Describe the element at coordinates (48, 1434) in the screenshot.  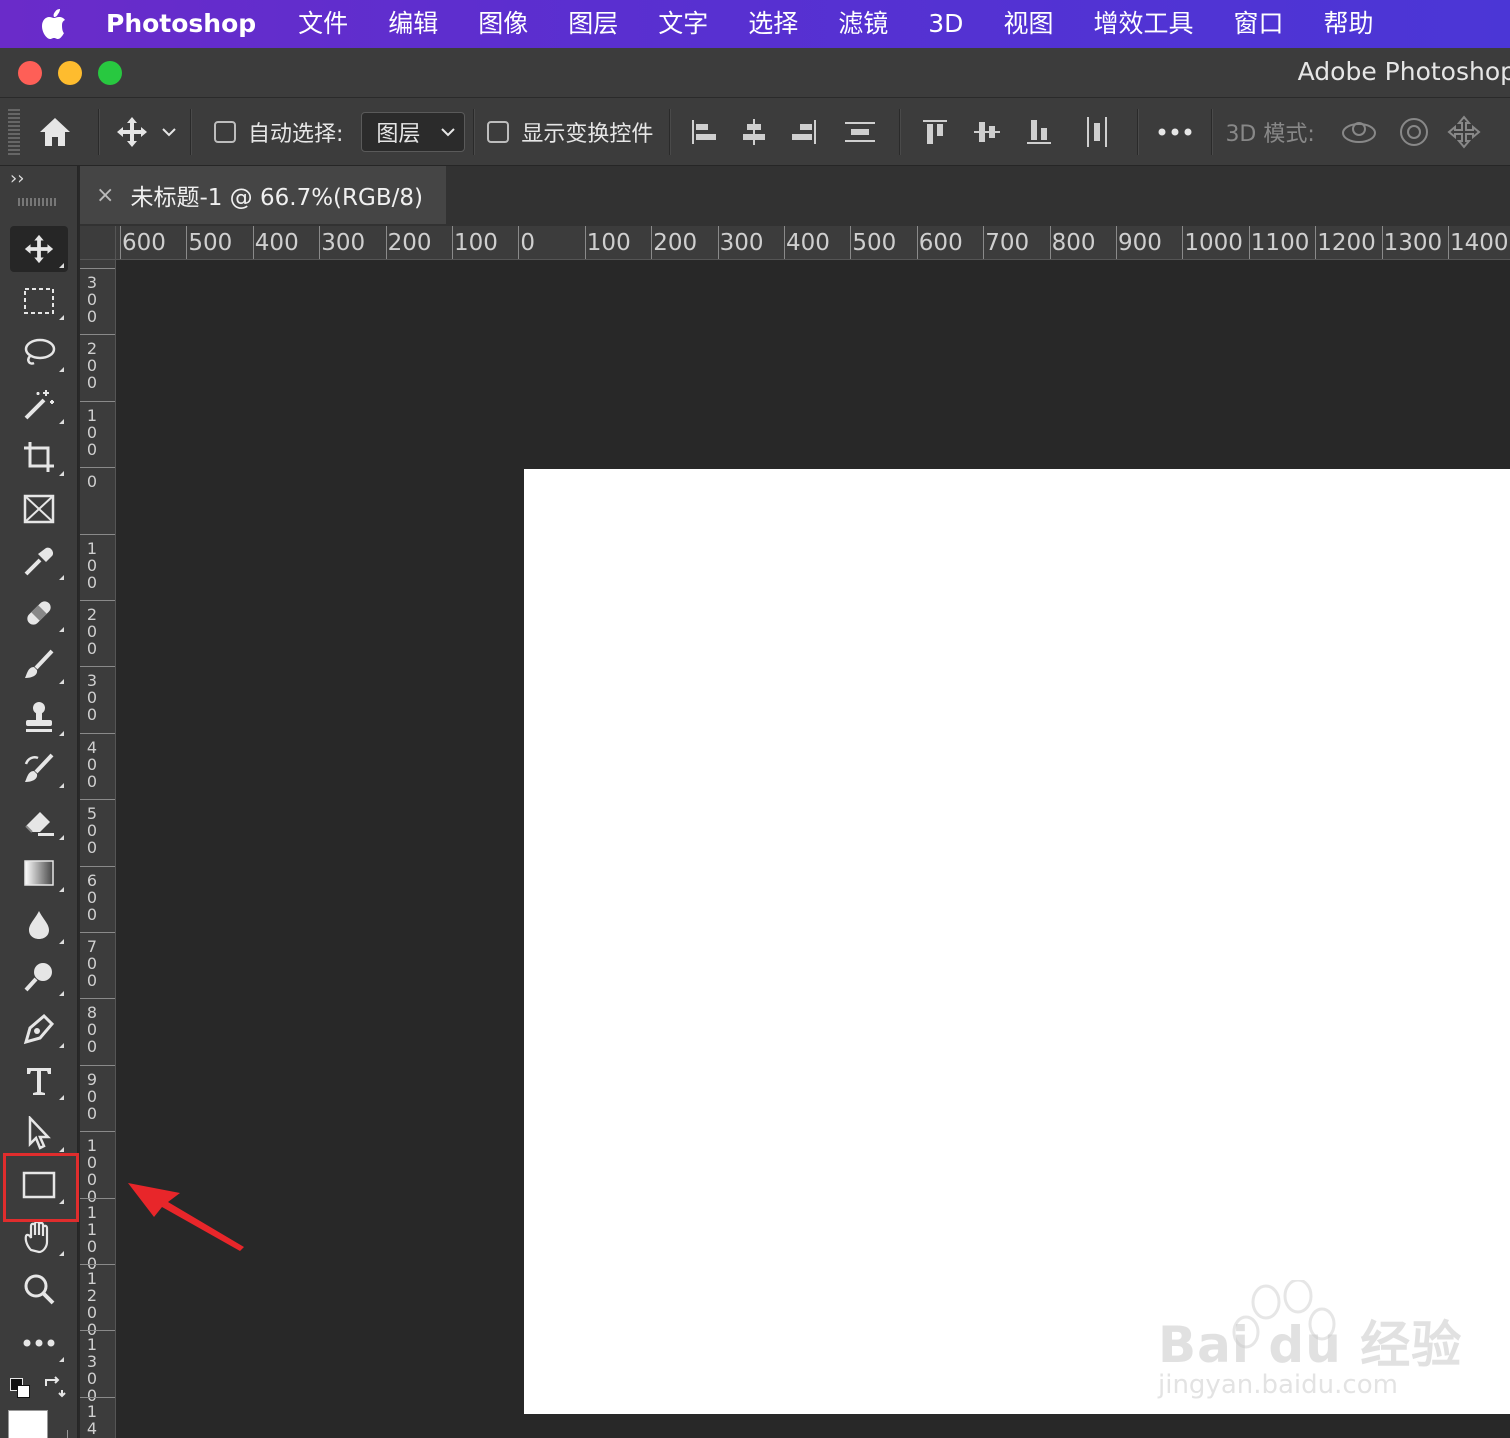
I see `background-color-swatch` at that location.